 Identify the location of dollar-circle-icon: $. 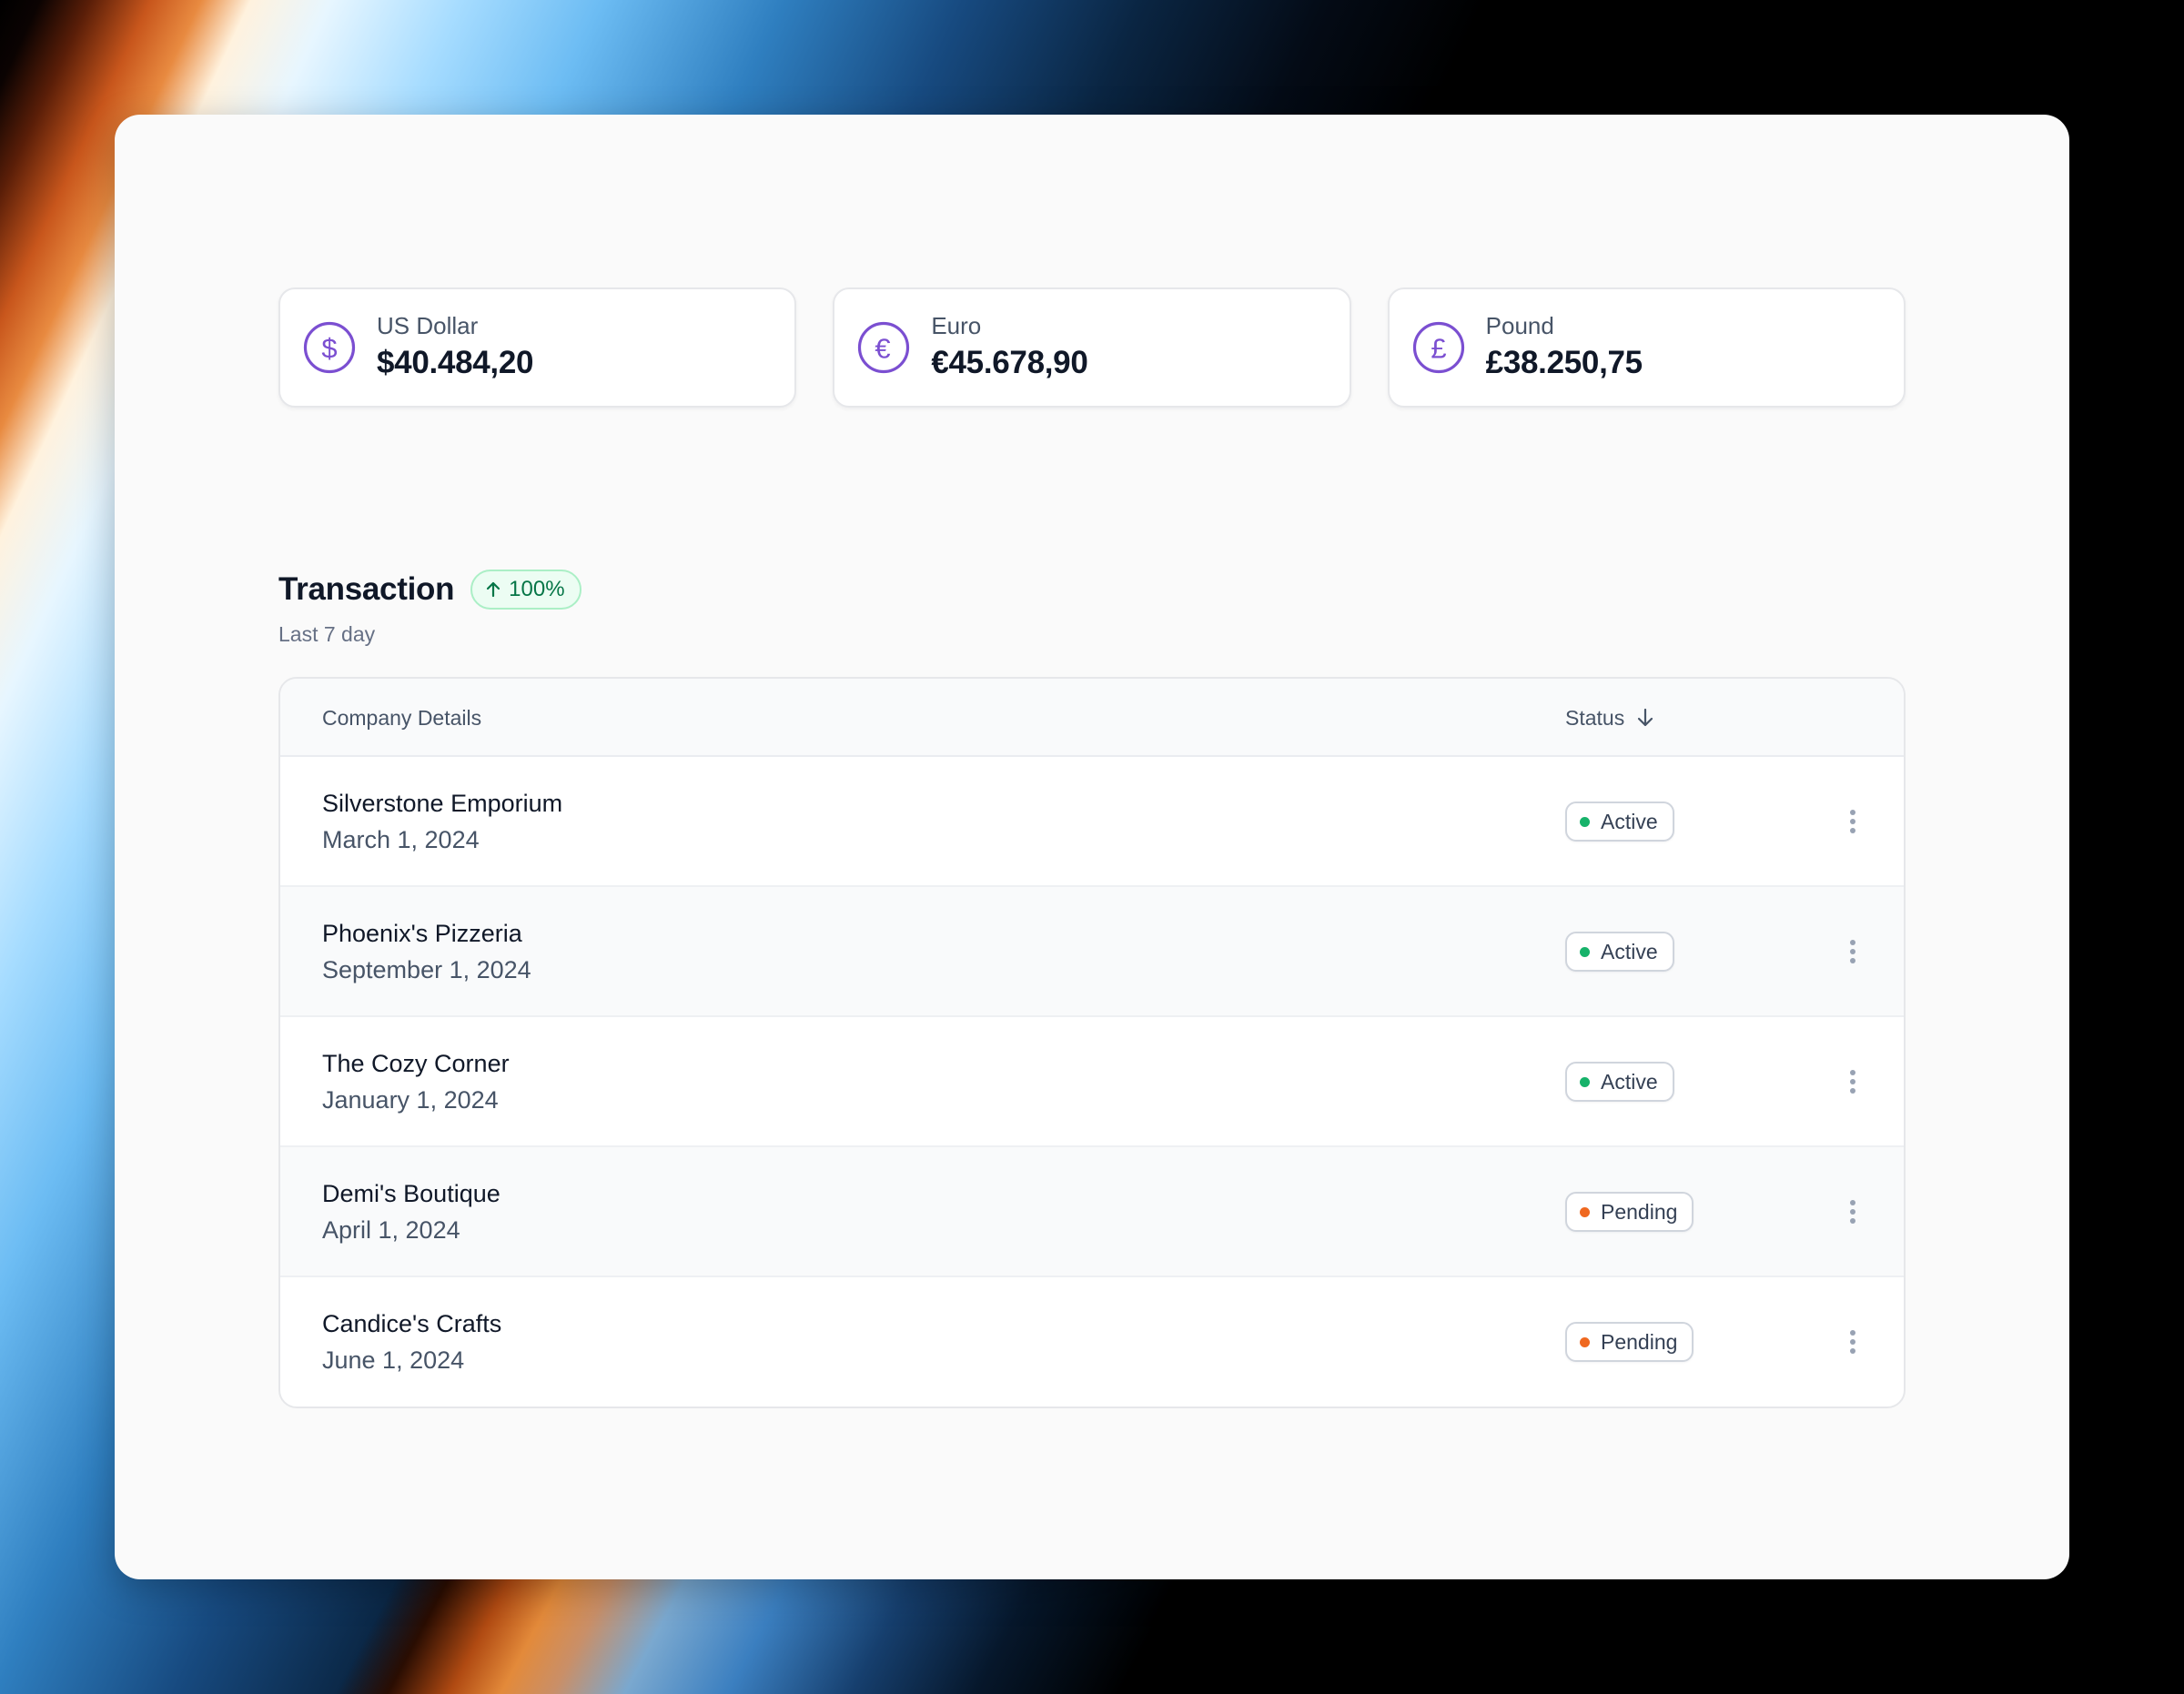
(330, 347).